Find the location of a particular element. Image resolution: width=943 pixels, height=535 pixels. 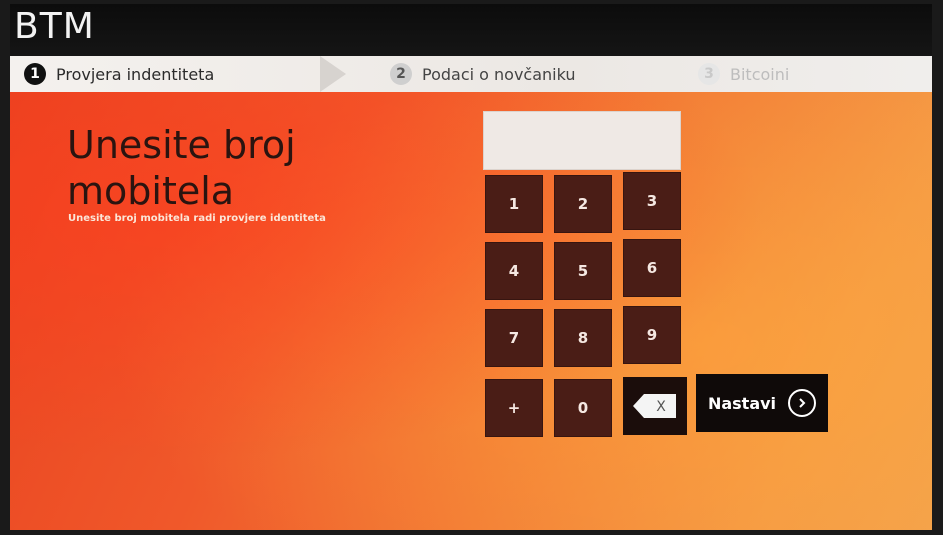

step-3: 3 Bitcoini is located at coordinates (743, 74).